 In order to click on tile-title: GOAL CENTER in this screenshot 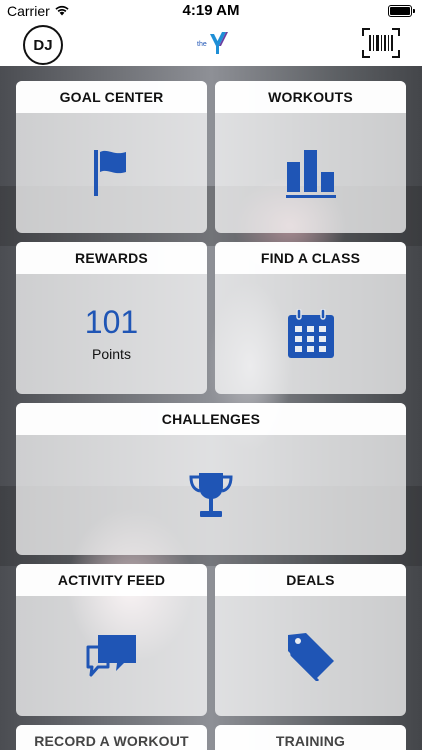, I will do `click(111, 97)`.